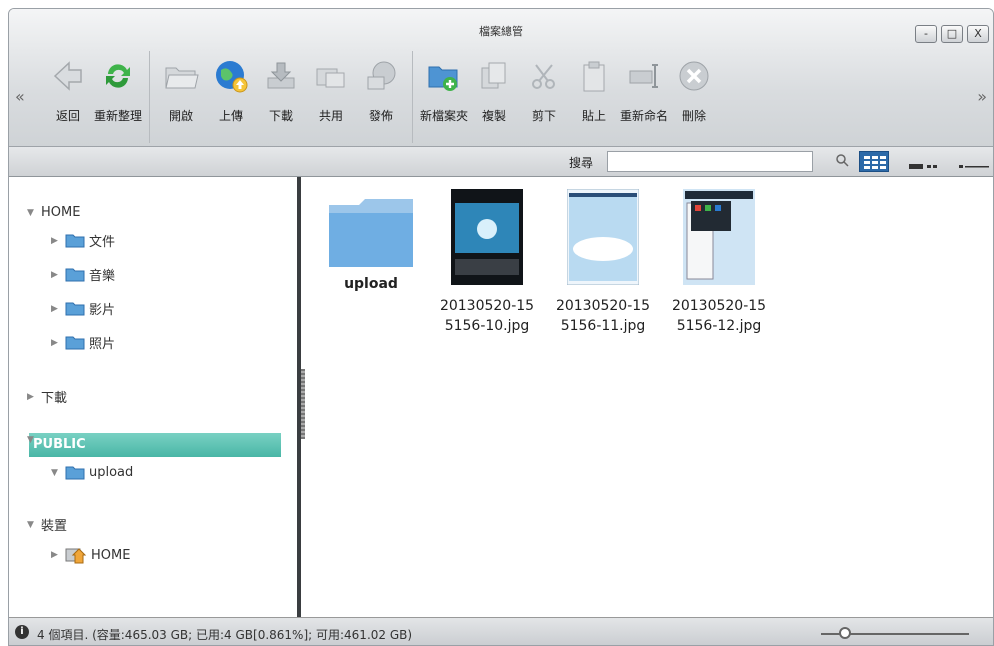 The height and width of the screenshot is (646, 994). I want to click on upload-label: 上傳, so click(230, 116).